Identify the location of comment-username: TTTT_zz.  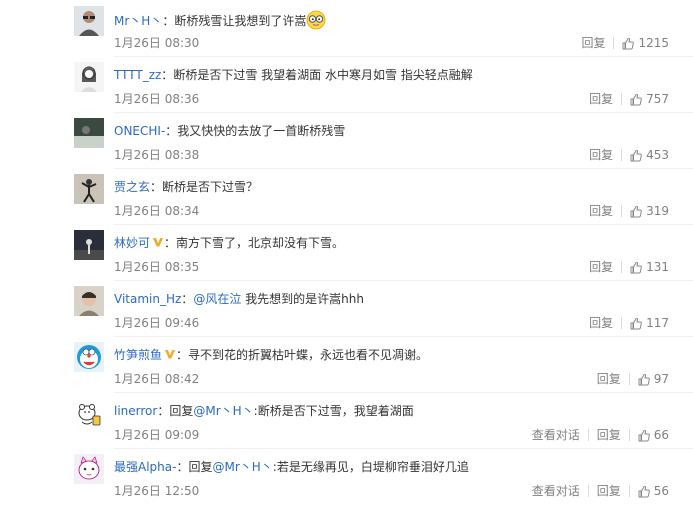
(137, 75).